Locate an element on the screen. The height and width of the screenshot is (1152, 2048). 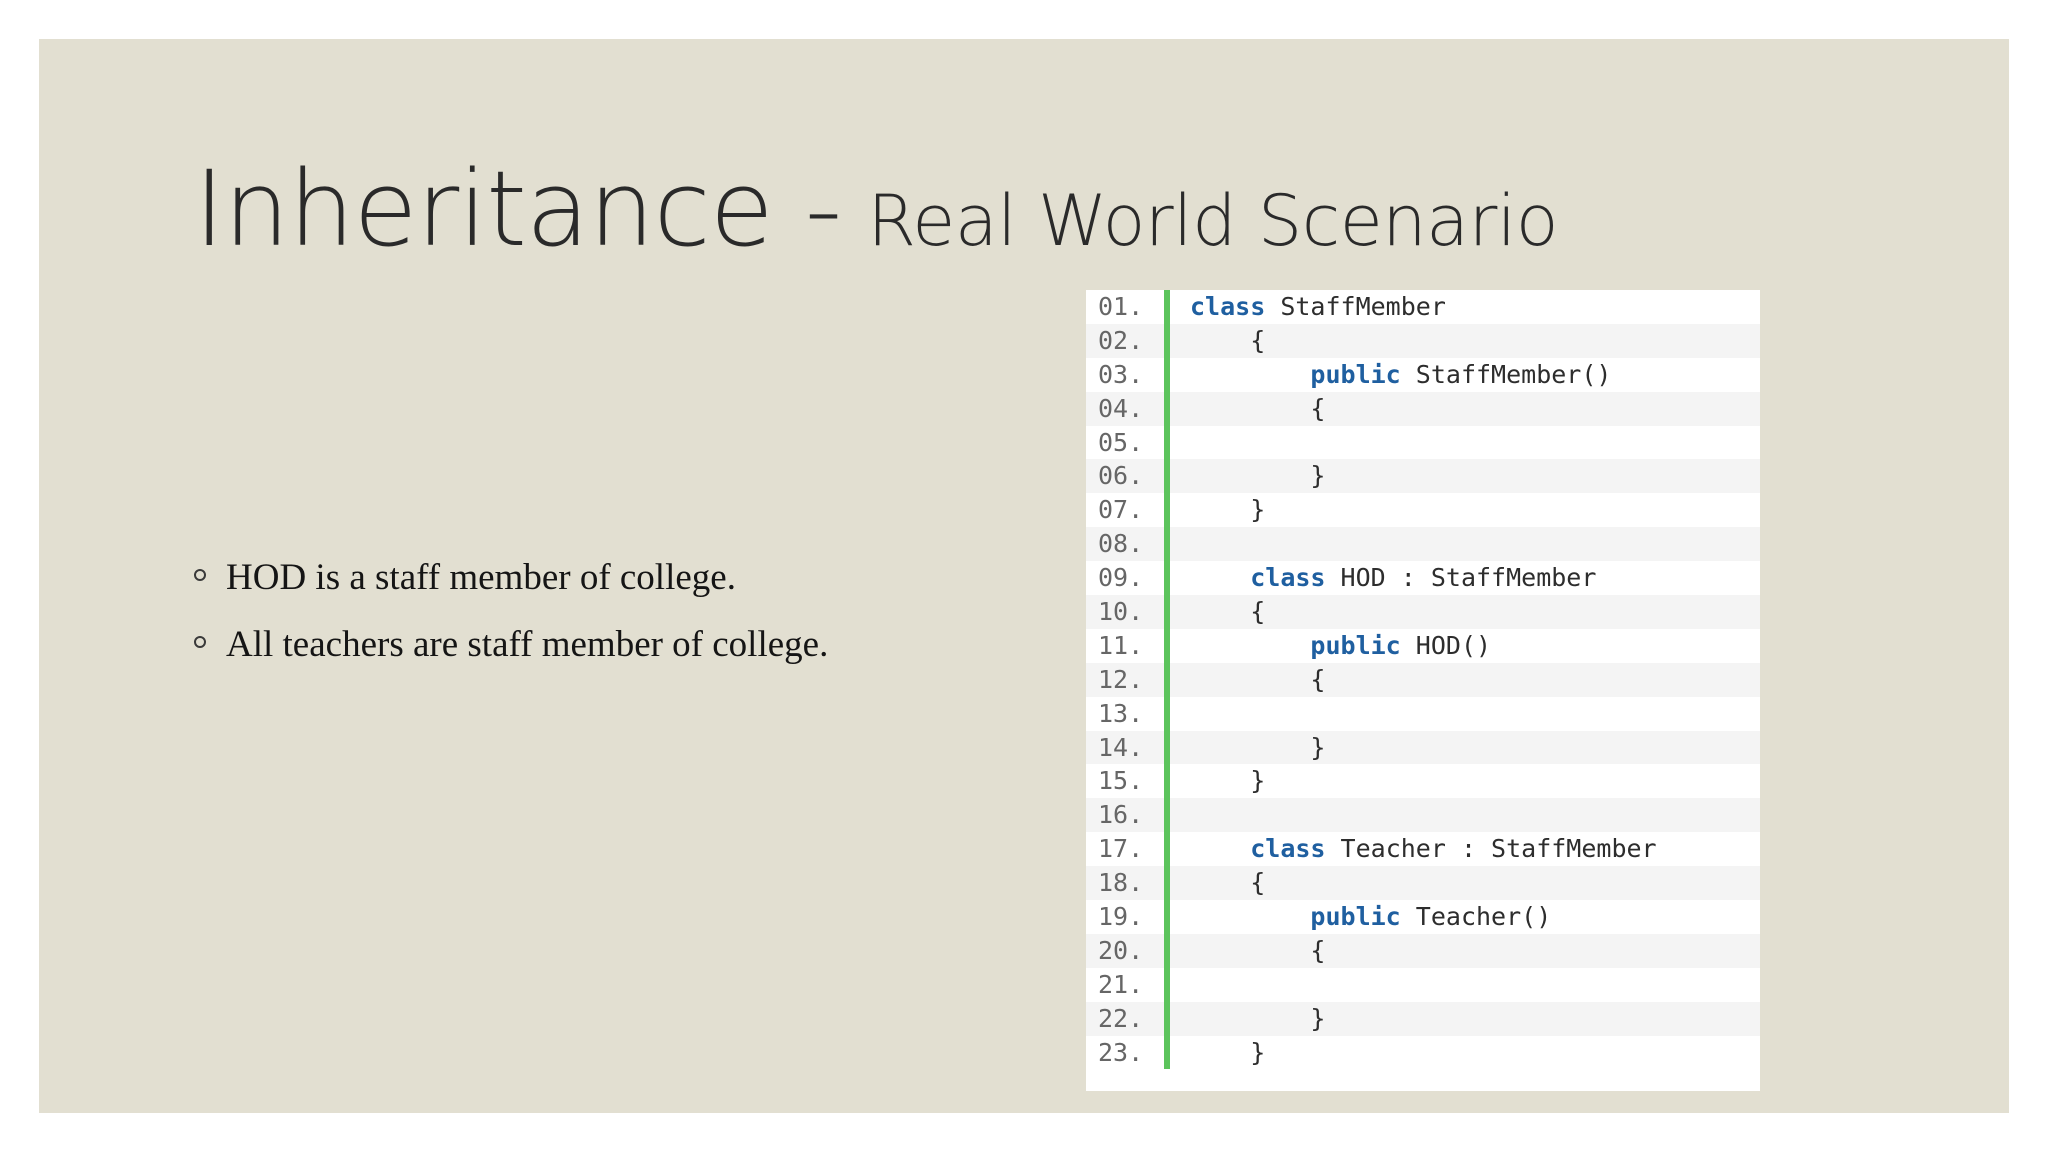
code-text: public HOD() is located at coordinates (1401, 645).